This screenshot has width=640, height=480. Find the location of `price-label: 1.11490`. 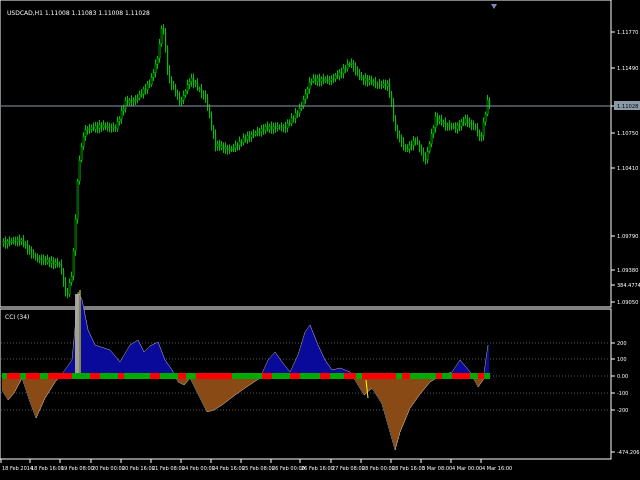

price-label: 1.11490 is located at coordinates (627, 69).